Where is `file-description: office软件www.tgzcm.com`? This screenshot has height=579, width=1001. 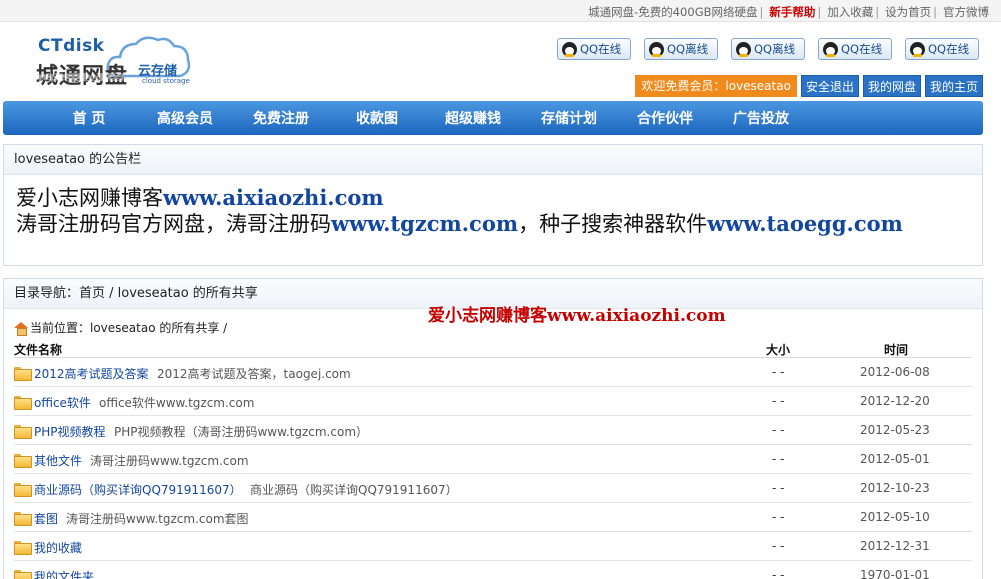
file-description: office软件www.tgzcm.com is located at coordinates (177, 403).